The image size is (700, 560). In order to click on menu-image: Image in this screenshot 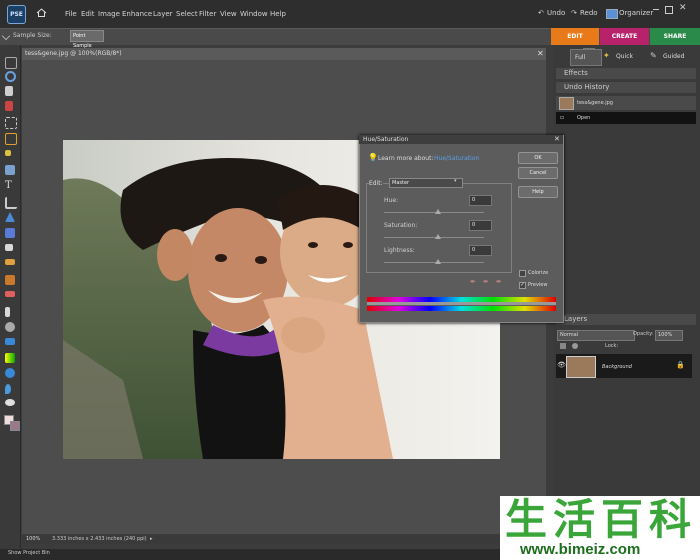, I will do `click(109, 14)`.